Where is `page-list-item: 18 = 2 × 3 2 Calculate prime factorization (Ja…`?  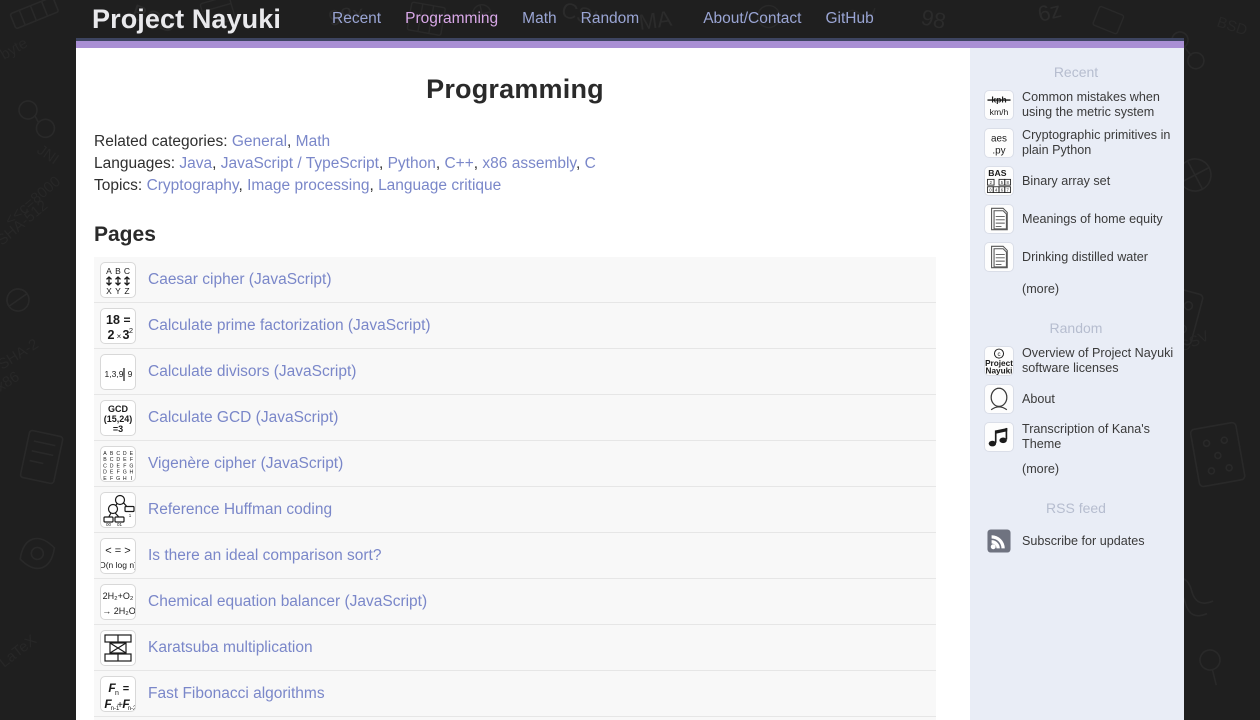 page-list-item: 18 = 2 × 3 2 Calculate prime factorization (Ja… is located at coordinates (515, 326).